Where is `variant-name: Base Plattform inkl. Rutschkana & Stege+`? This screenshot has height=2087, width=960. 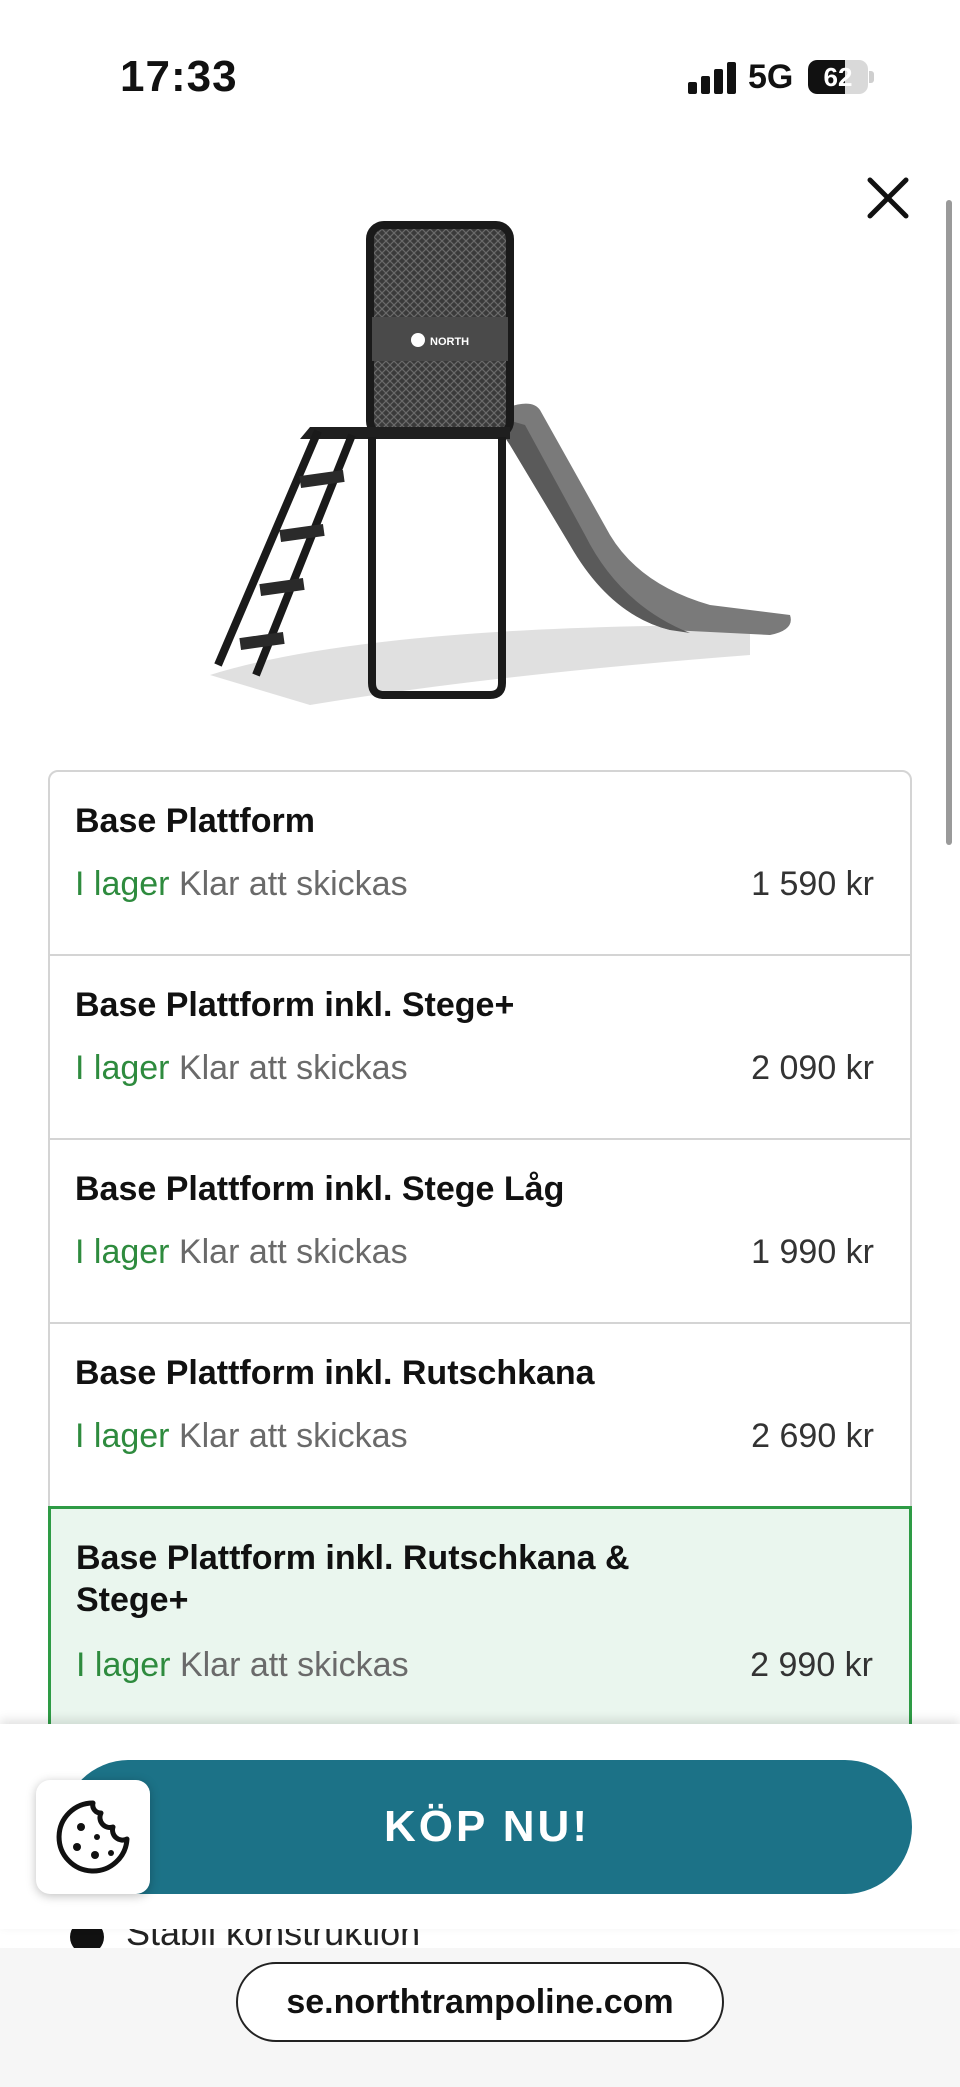 variant-name: Base Plattform inkl. Rutschkana & Stege+ is located at coordinates (353, 1579).